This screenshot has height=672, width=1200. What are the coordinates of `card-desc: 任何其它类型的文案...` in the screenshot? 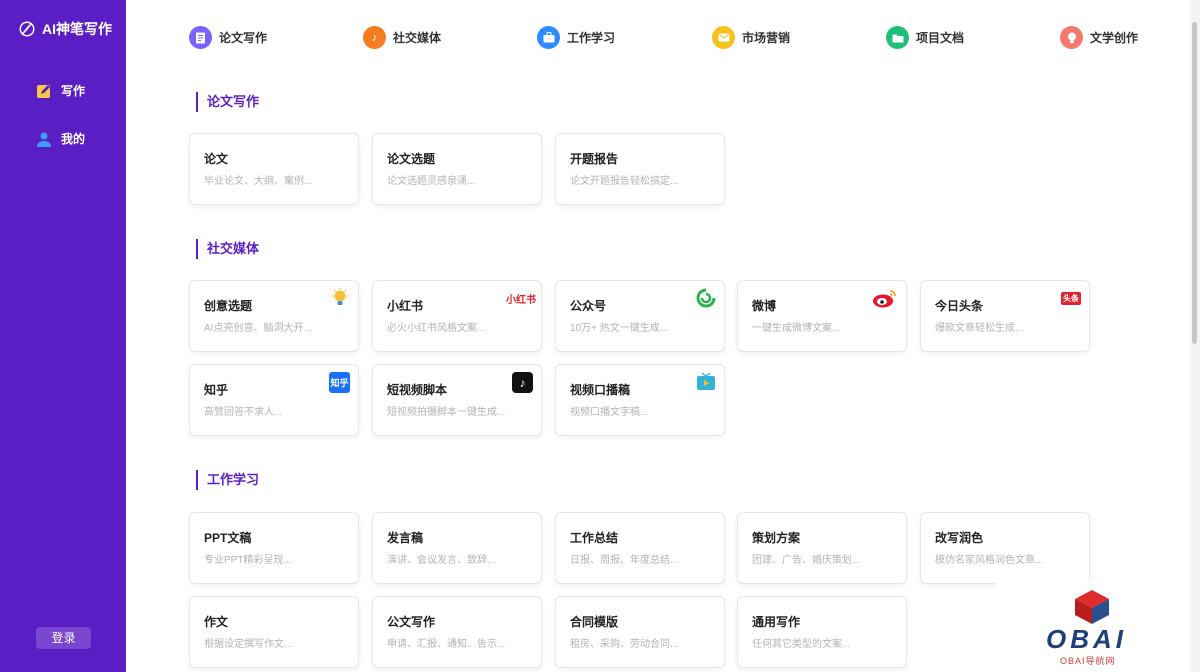 It's located at (801, 644).